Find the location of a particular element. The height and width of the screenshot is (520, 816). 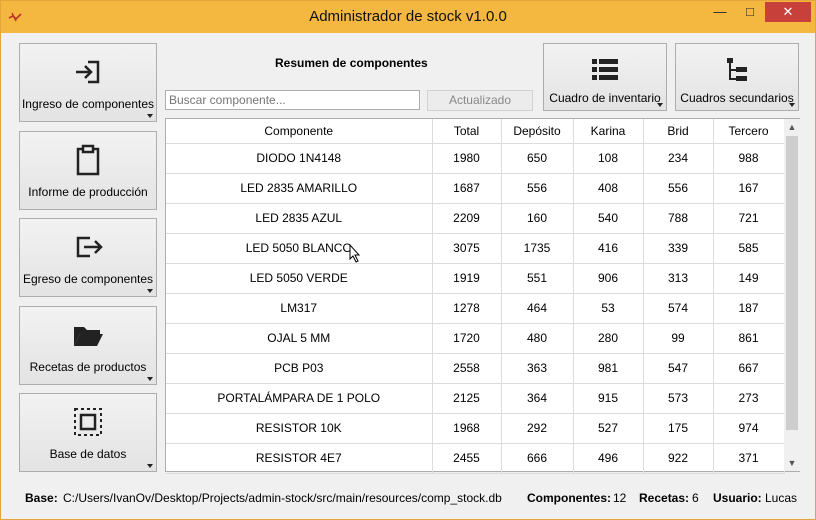

table-row: LED 5050 VERDE 1919 551 906 313 149 is located at coordinates (475, 278).